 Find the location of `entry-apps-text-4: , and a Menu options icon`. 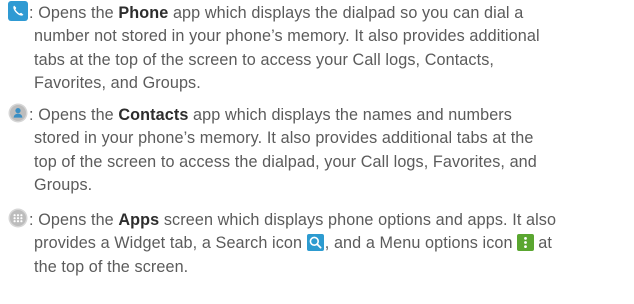

entry-apps-text-4: , and a Menu options icon is located at coordinates (421, 243).